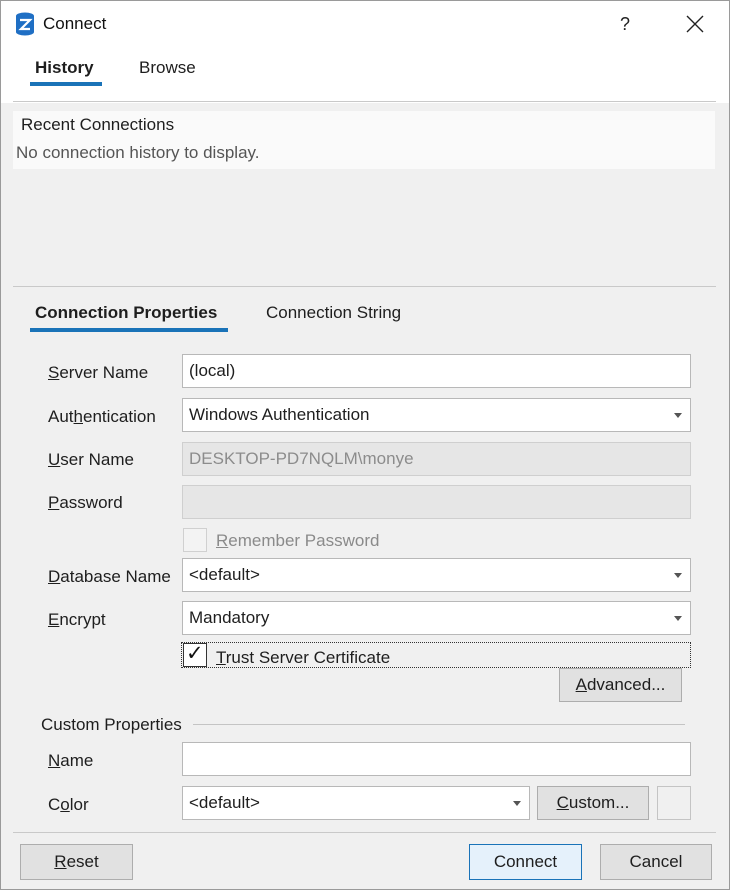 Image resolution: width=730 pixels, height=890 pixels. I want to click on password-label: Password, so click(85, 502).